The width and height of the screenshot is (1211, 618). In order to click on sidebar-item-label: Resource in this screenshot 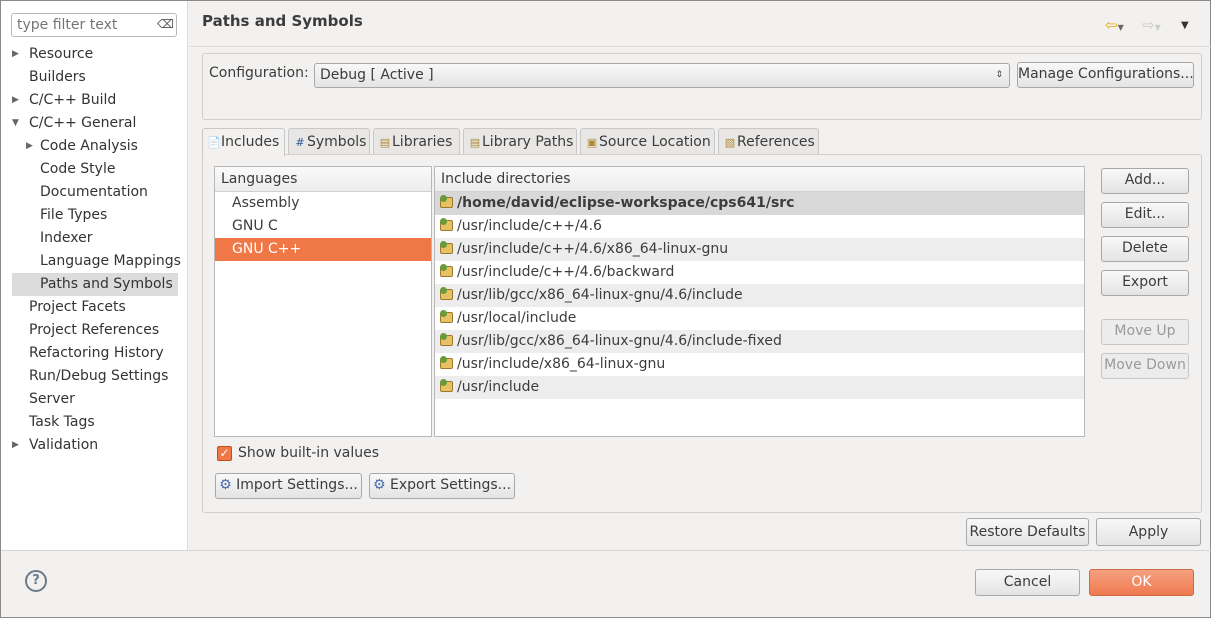, I will do `click(61, 54)`.